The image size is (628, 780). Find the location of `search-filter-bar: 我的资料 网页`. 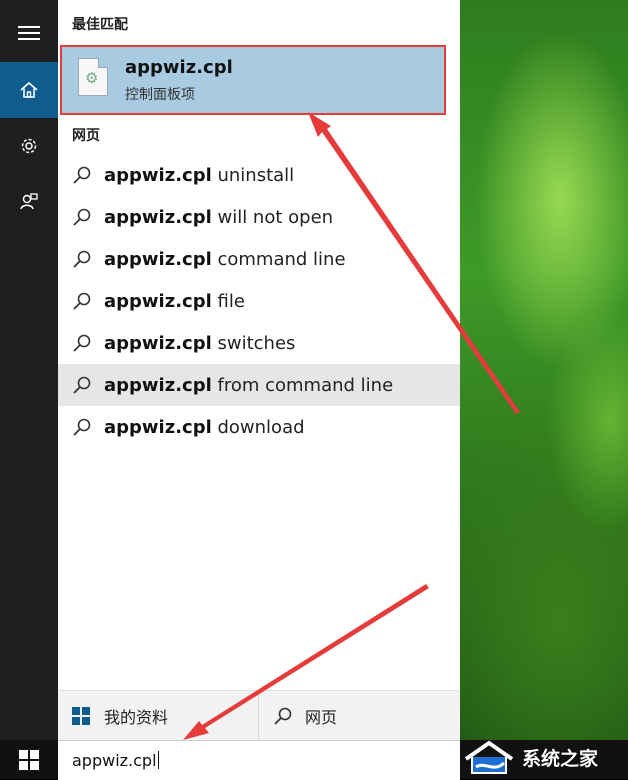

search-filter-bar: 我的资料 网页 is located at coordinates (259, 715).